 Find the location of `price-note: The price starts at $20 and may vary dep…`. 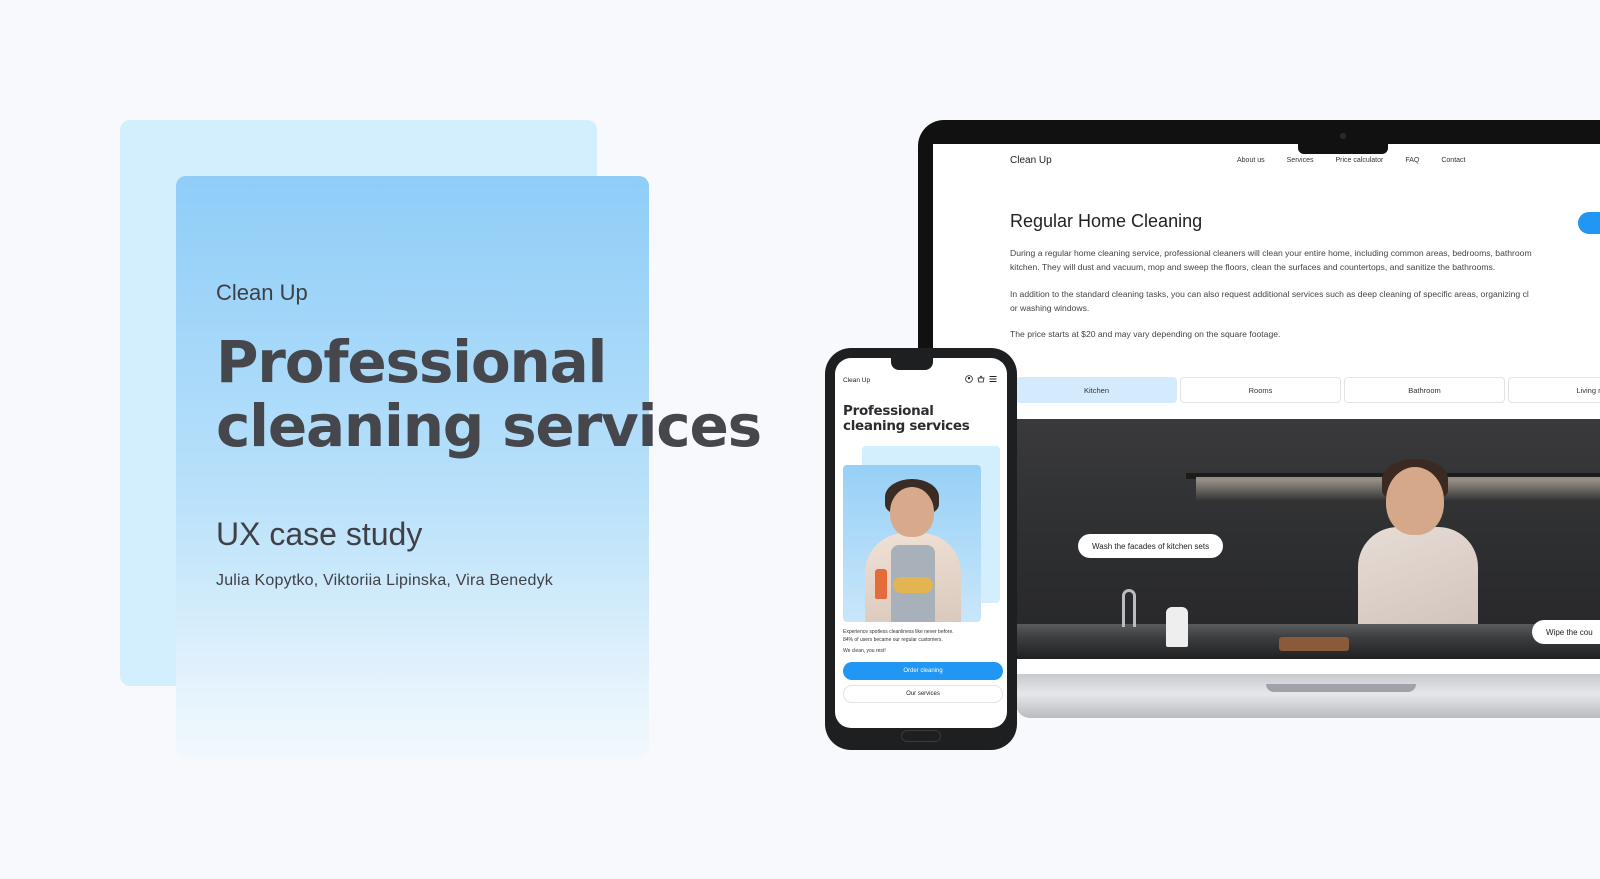

price-note: The price starts at $20 and may vary dep… is located at coordinates (1145, 334).